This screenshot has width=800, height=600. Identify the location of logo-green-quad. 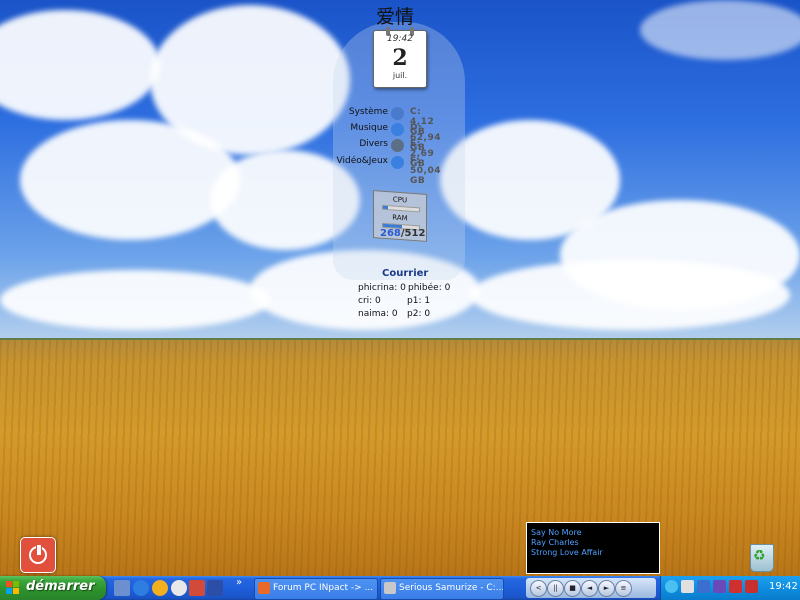
(16, 584).